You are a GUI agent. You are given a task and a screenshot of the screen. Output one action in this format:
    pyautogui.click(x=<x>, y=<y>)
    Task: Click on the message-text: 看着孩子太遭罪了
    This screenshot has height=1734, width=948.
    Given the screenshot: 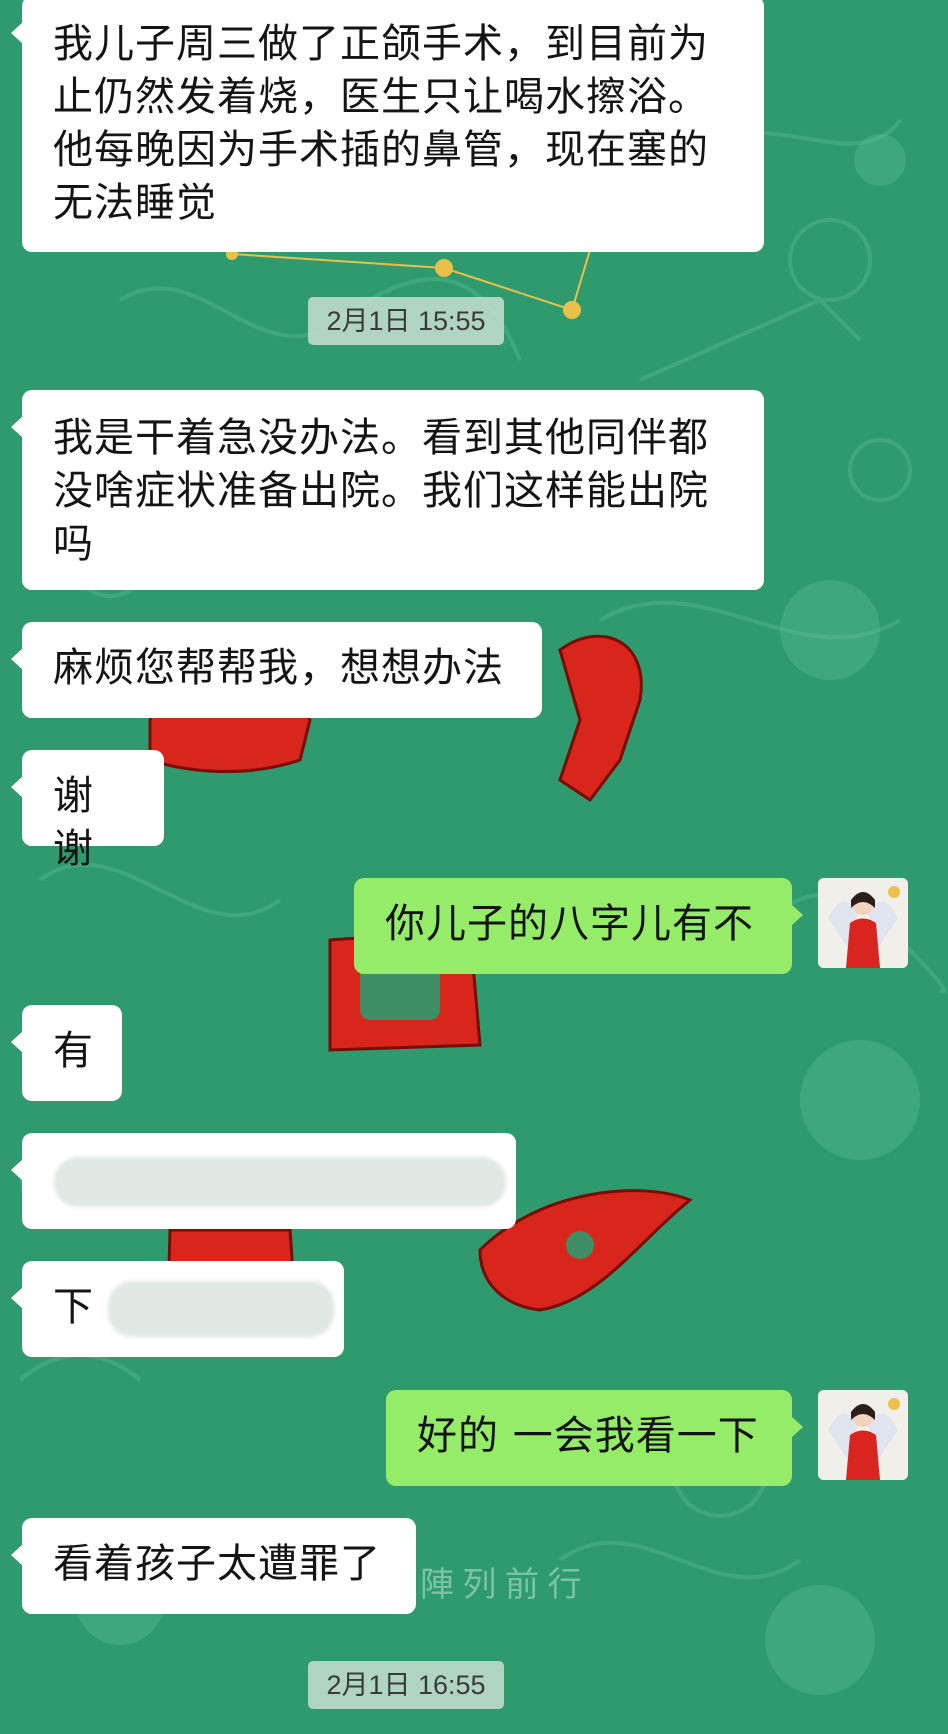 What is the action you would take?
    pyautogui.click(x=217, y=1564)
    